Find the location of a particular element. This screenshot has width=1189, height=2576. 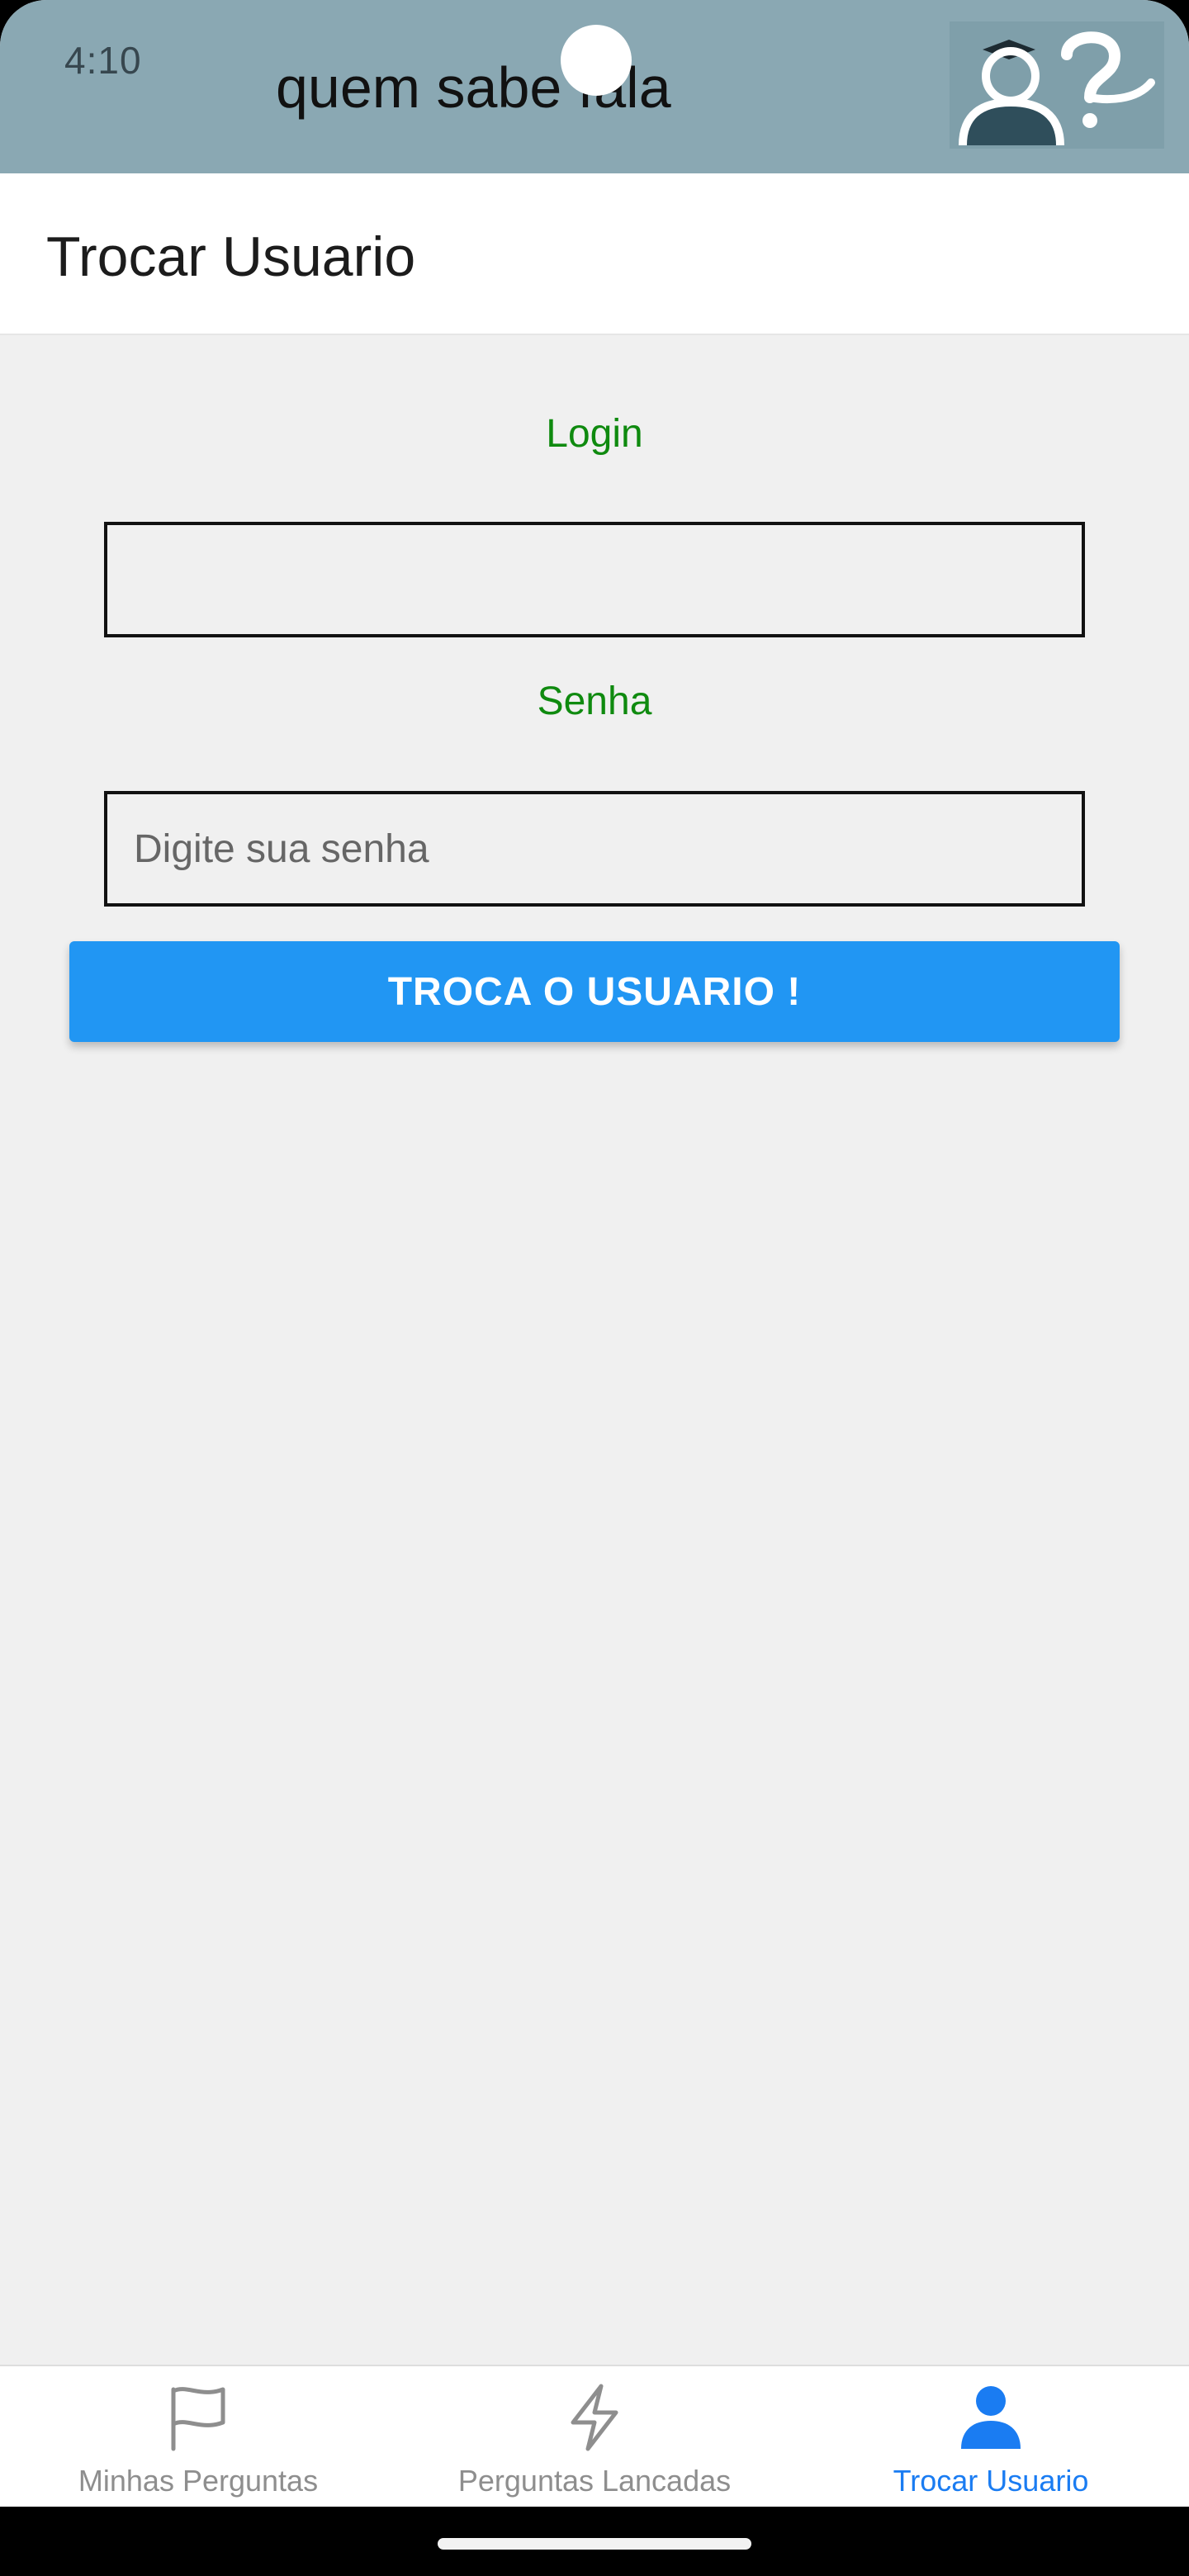

person-icon is located at coordinates (991, 2417).